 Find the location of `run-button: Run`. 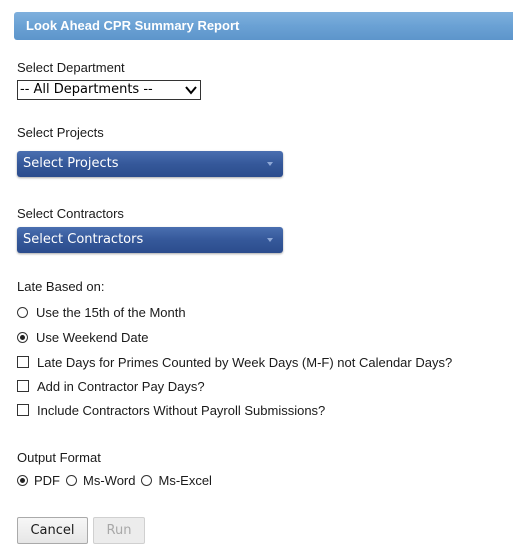

run-button: Run is located at coordinates (119, 530).